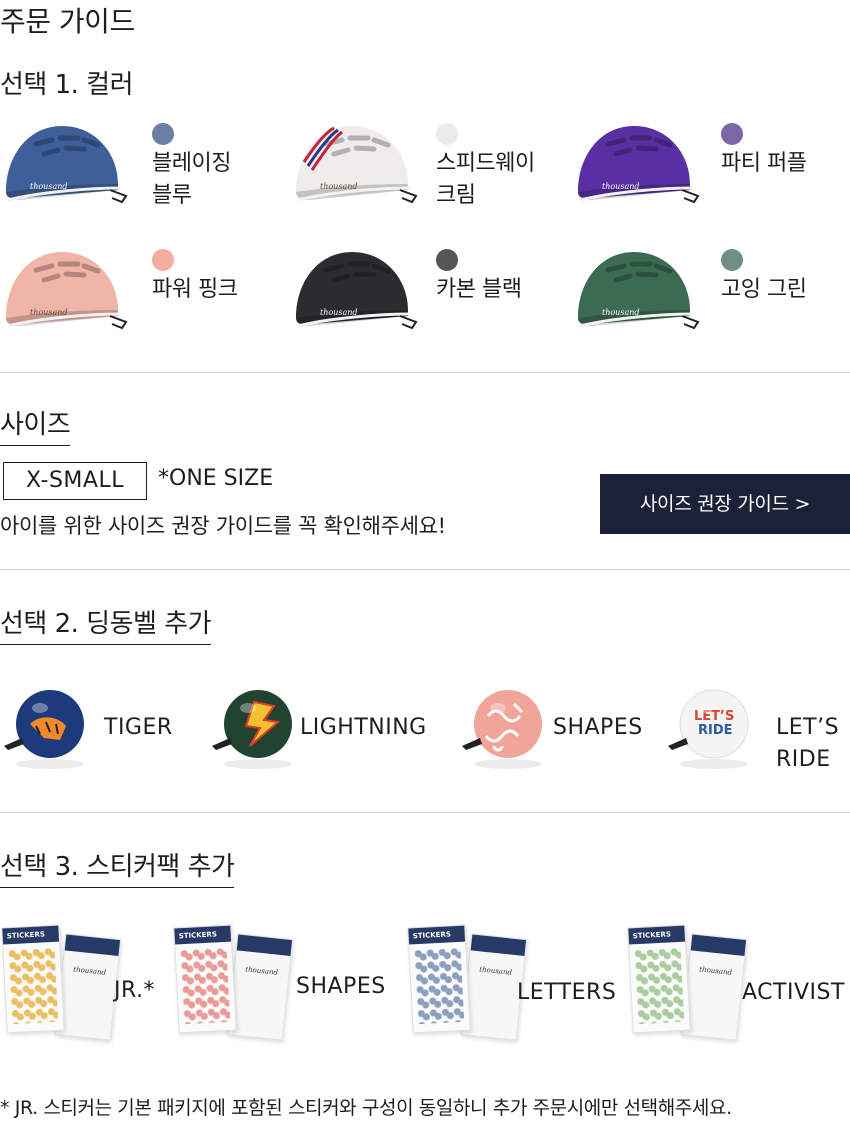 This screenshot has width=850, height=1140. Describe the element at coordinates (100, 731) in the screenshot. I see `bell-option: TIGER` at that location.